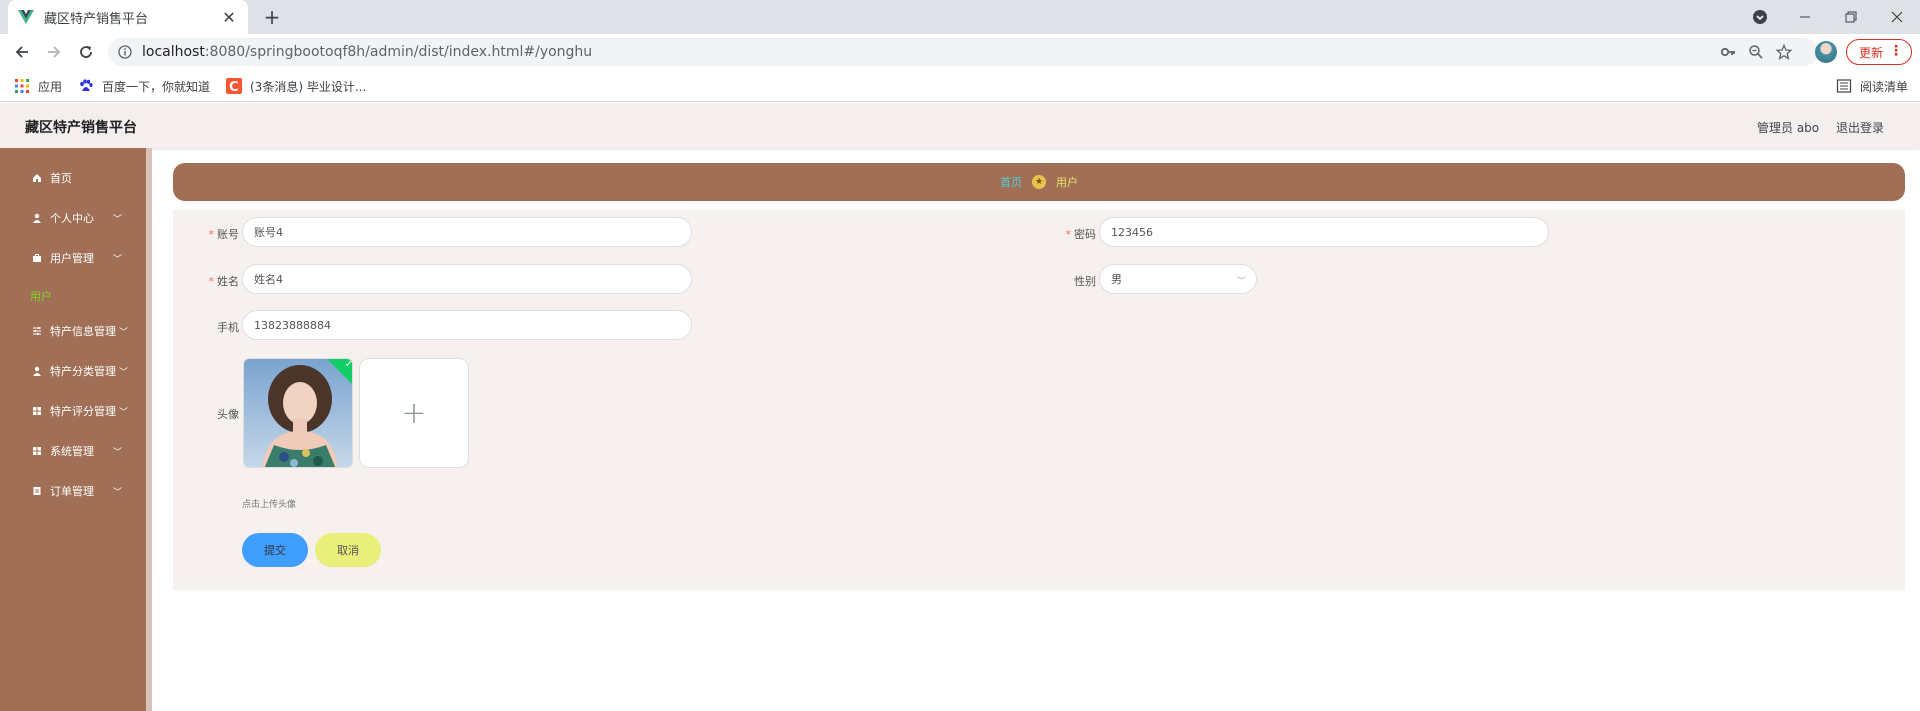  What do you see at coordinates (37, 331) in the screenshot?
I see `sliders-icon` at bounding box center [37, 331].